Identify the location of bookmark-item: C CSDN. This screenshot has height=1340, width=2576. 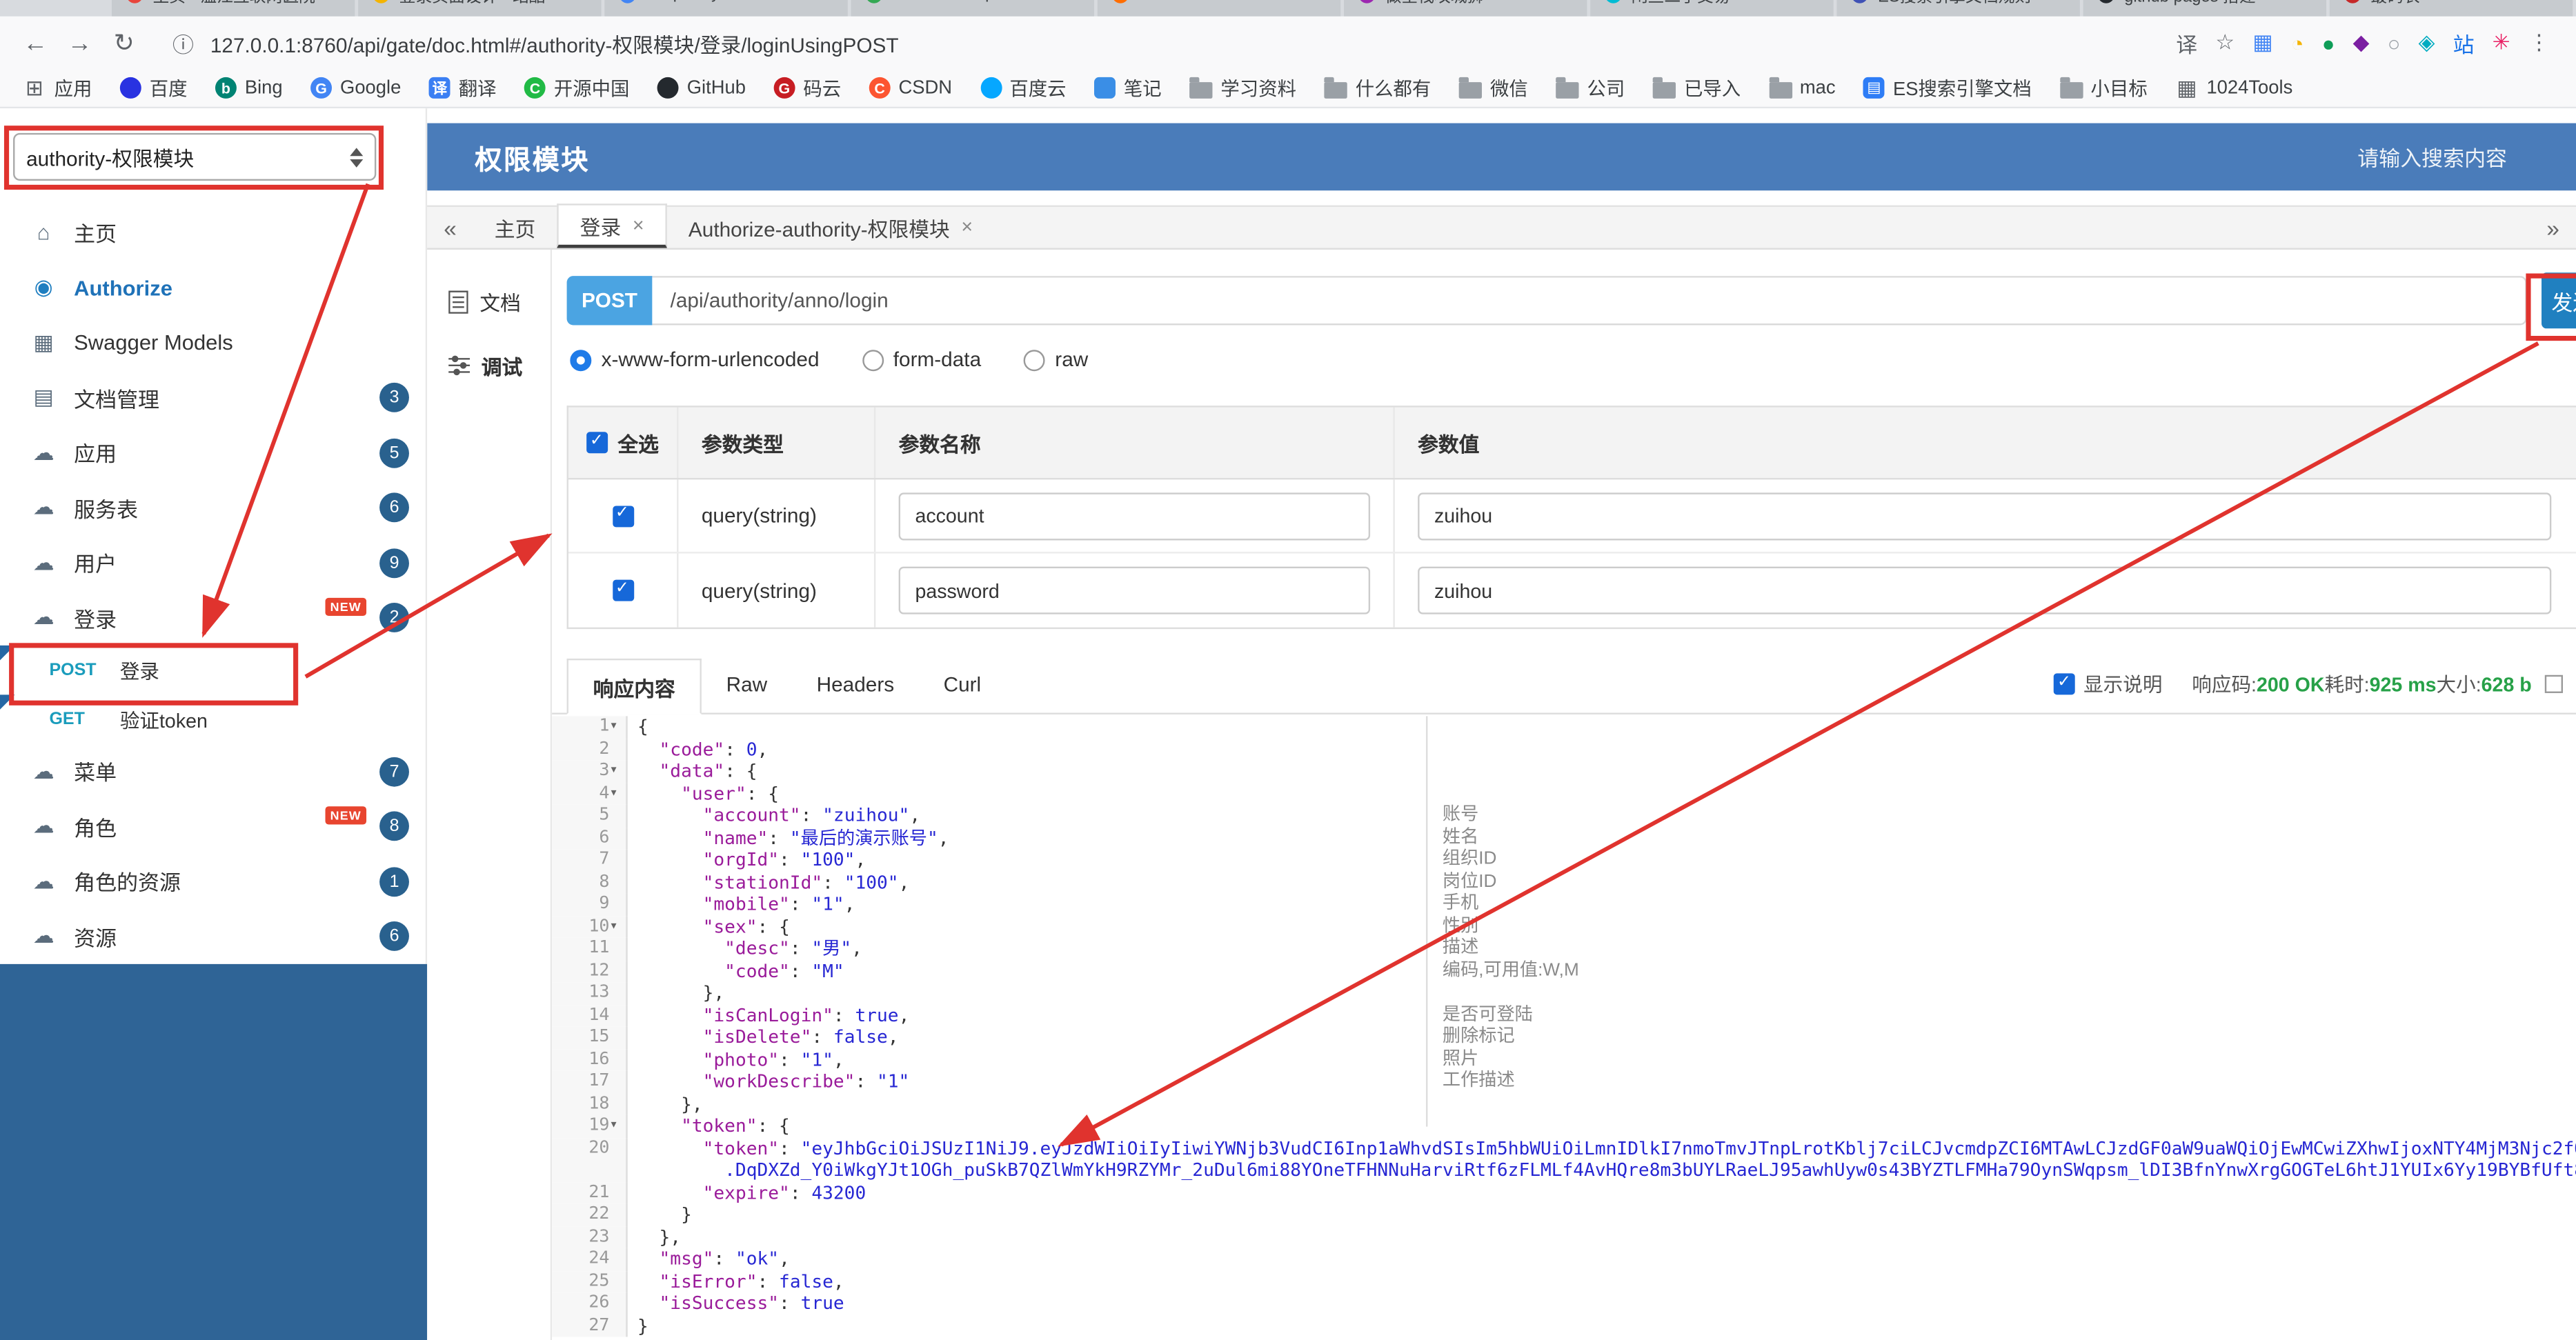
(910, 88).